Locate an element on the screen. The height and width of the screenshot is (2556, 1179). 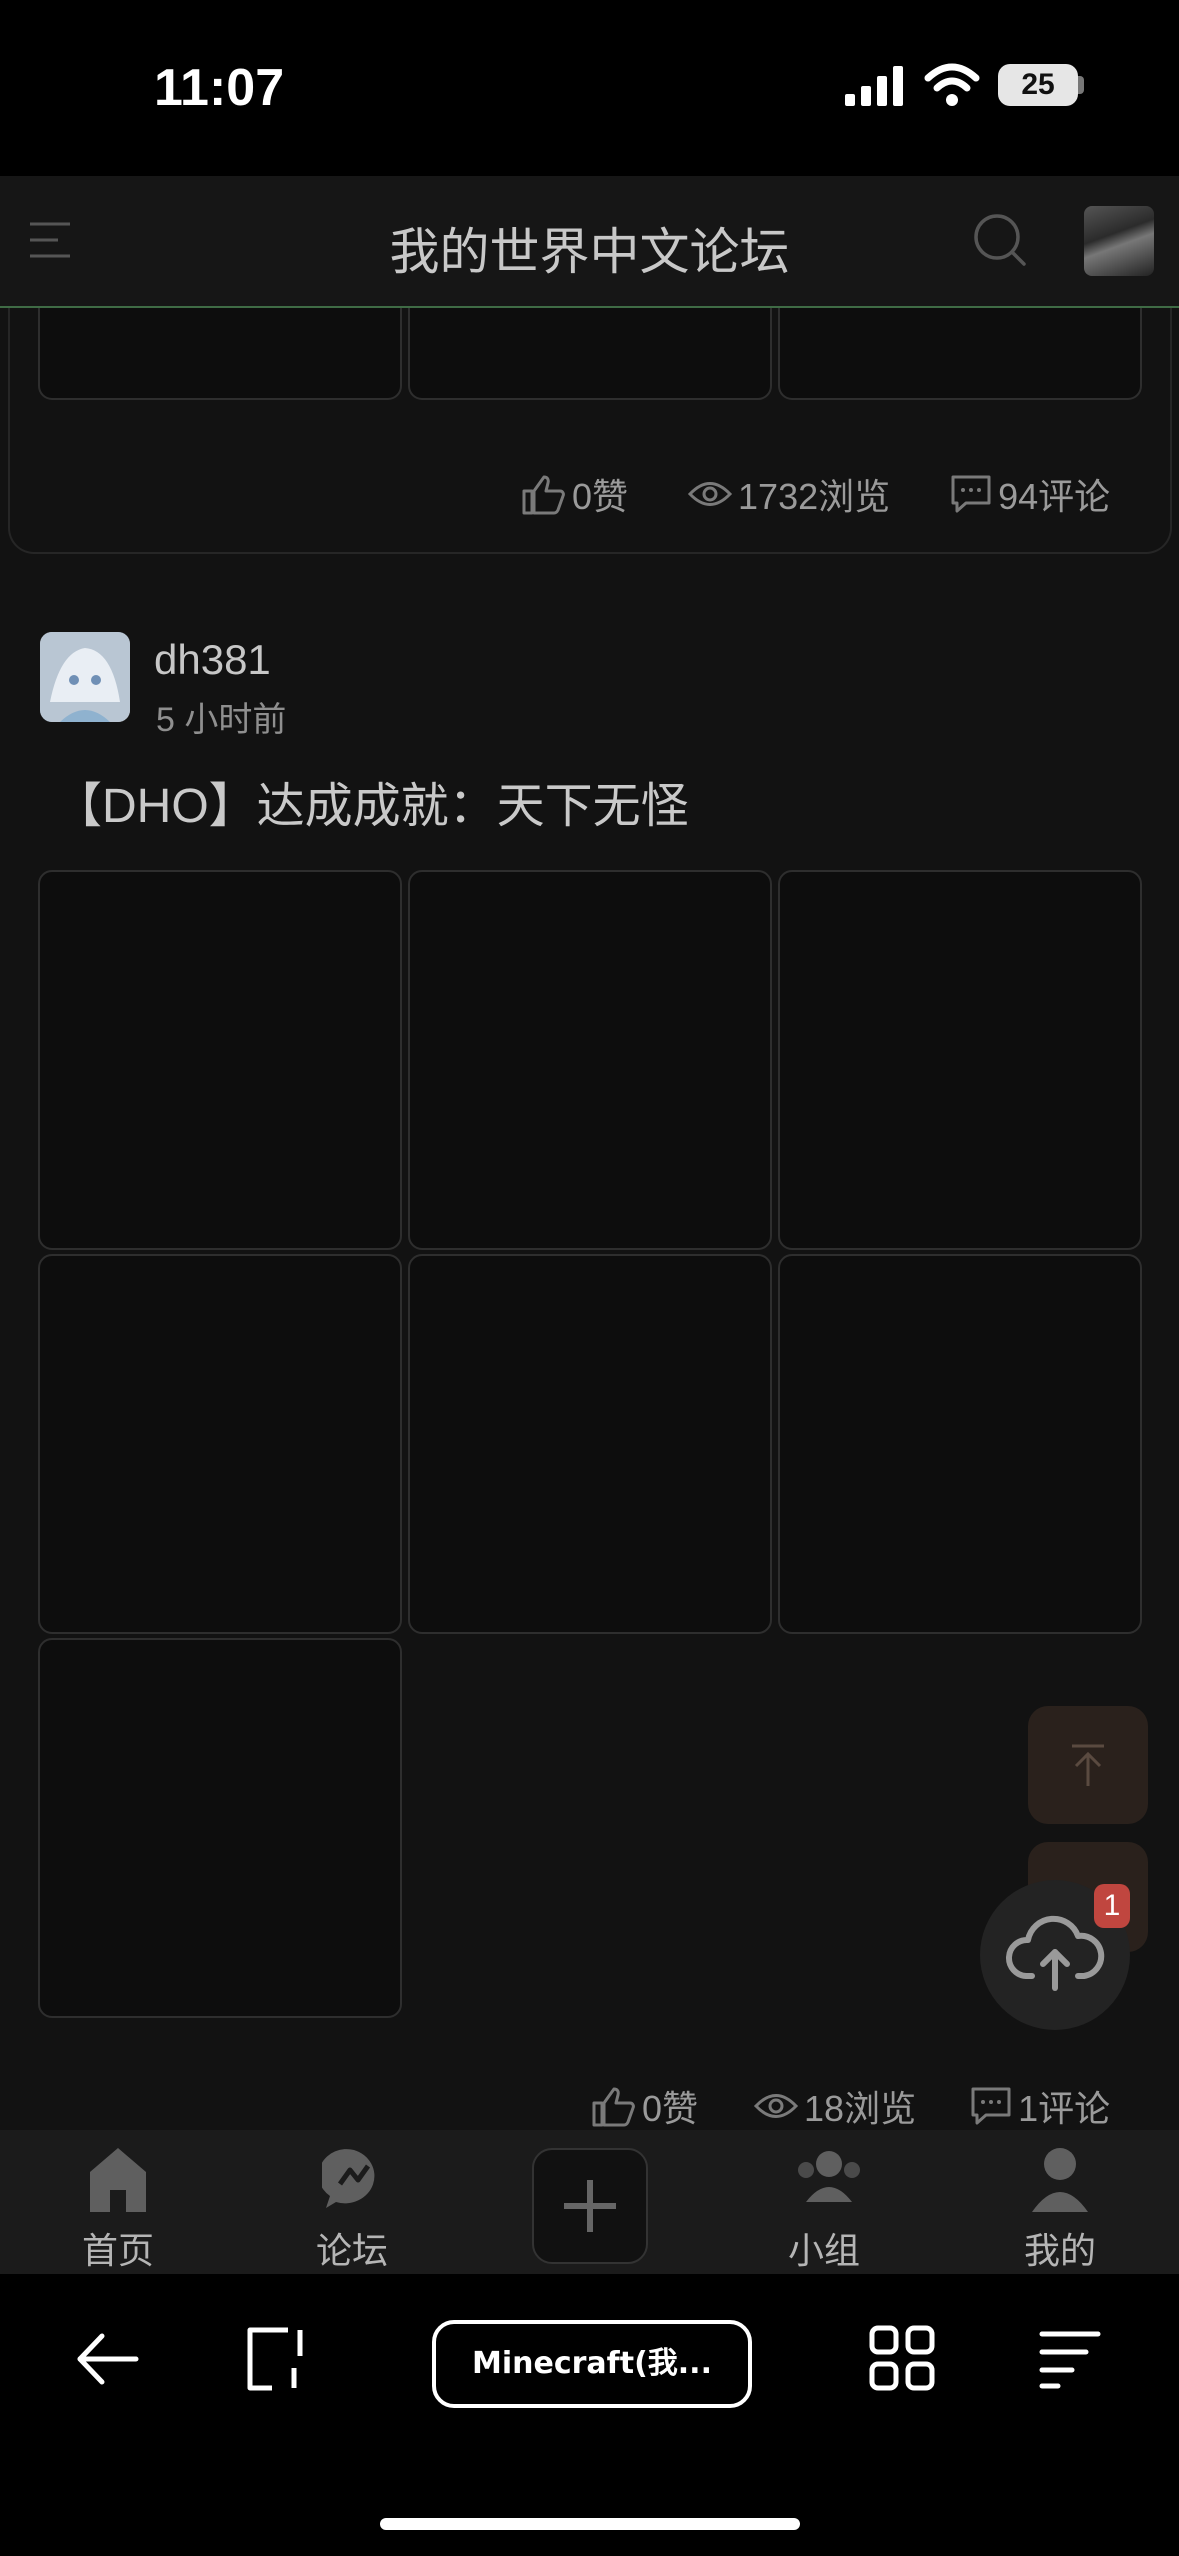
home-indicator is located at coordinates (590, 2524).